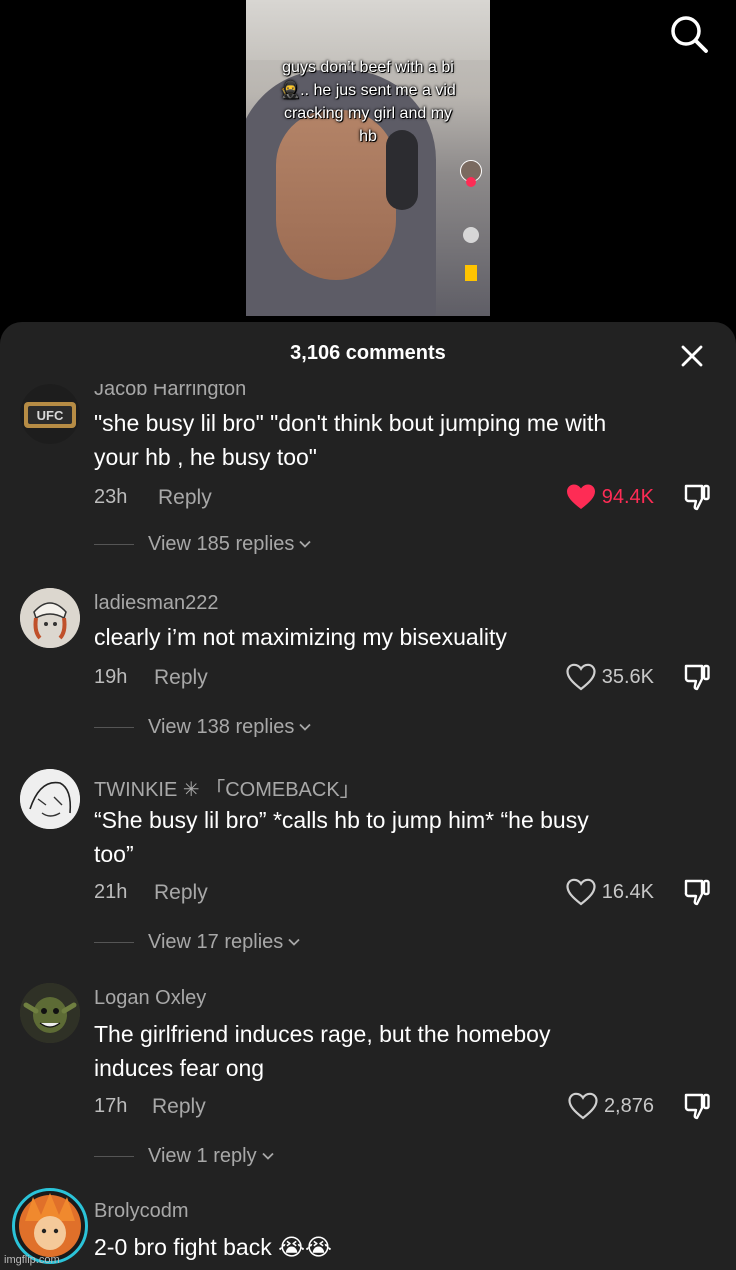  I want to click on comment-meta: 21h Reply 16.4K, so click(404, 892).